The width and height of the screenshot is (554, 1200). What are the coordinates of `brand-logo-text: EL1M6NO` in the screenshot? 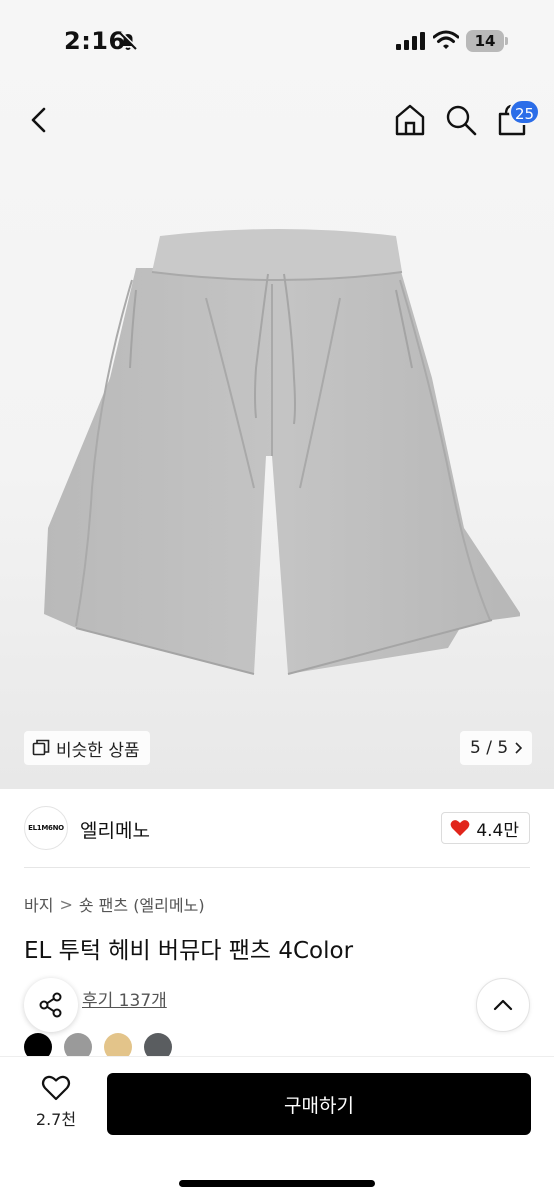 It's located at (46, 828).